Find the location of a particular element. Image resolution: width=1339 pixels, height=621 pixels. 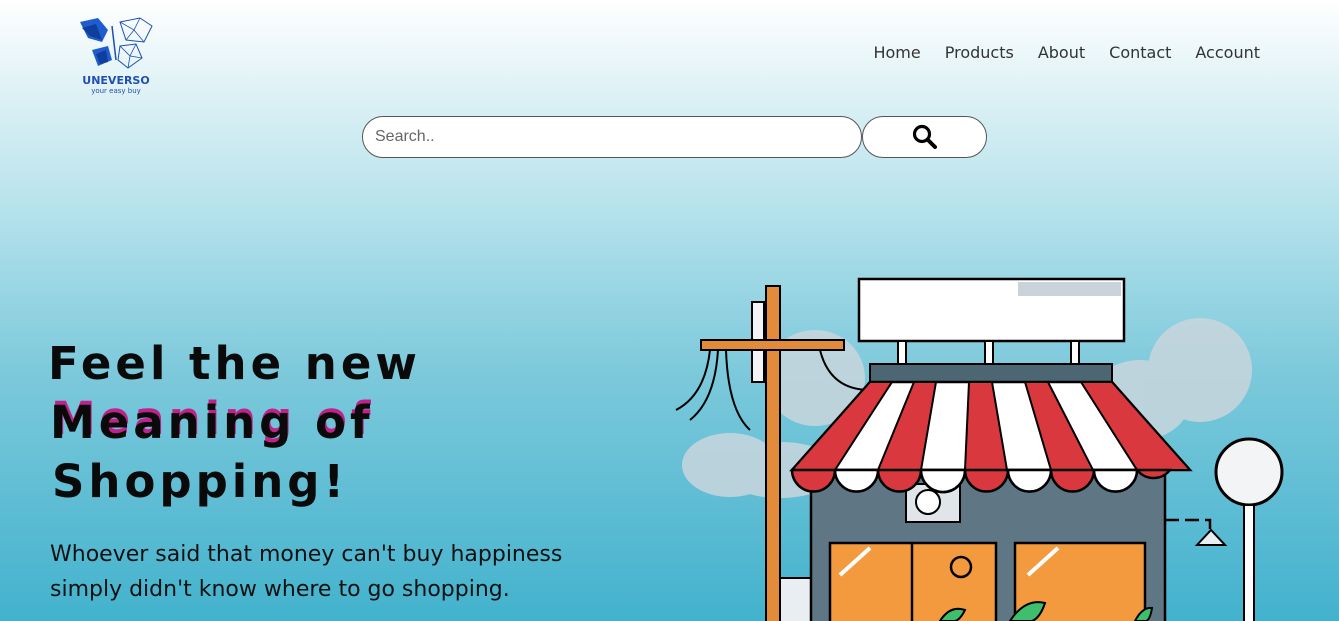

search-bar is located at coordinates (674, 137).